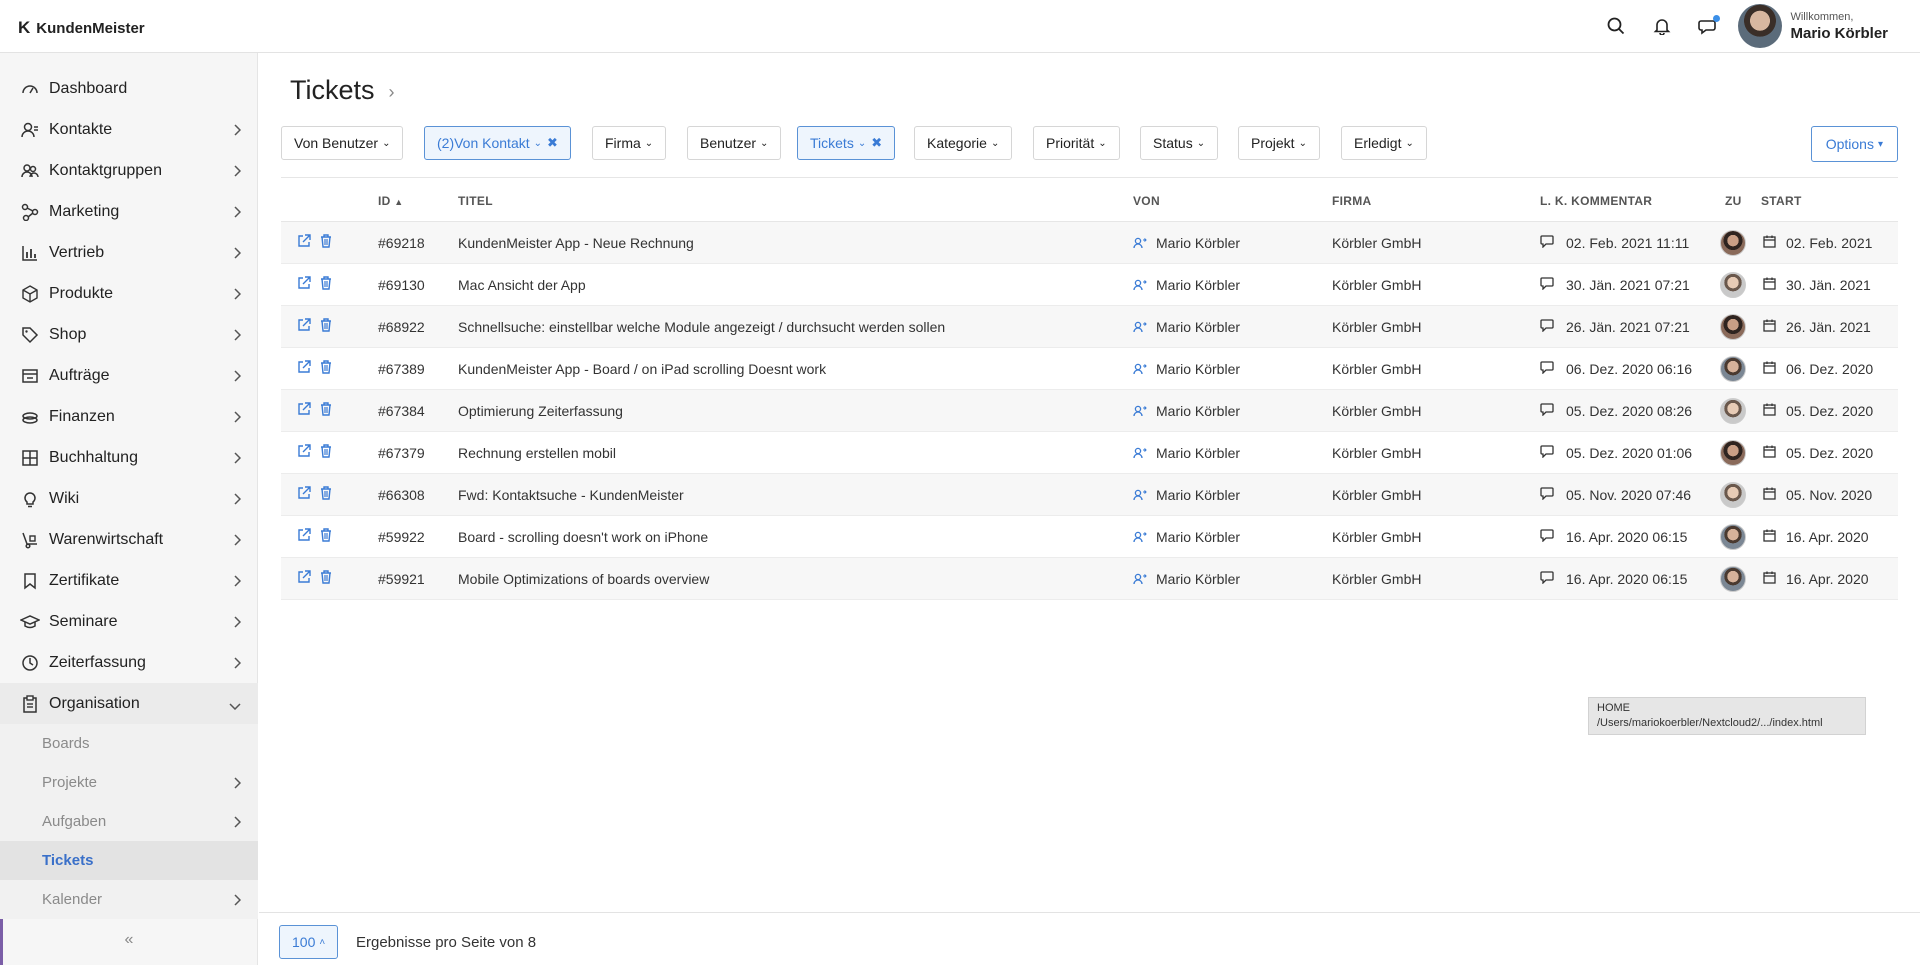  What do you see at coordinates (1708, 26) in the screenshot?
I see `chat-icon` at bounding box center [1708, 26].